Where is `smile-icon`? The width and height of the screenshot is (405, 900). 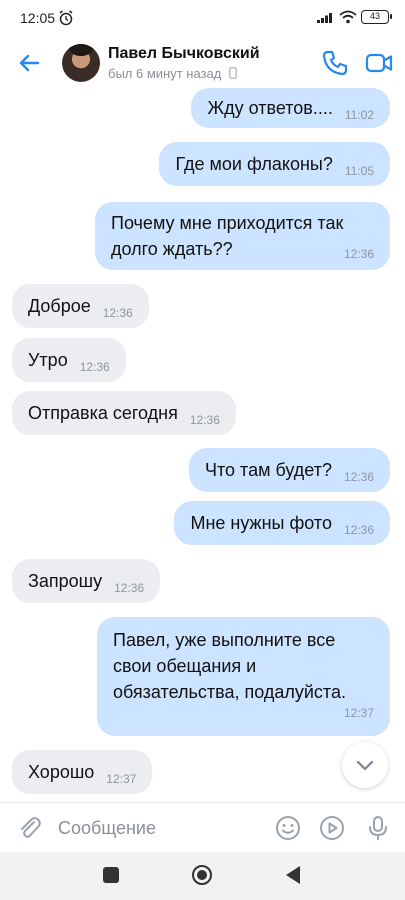
smile-icon is located at coordinates (288, 828).